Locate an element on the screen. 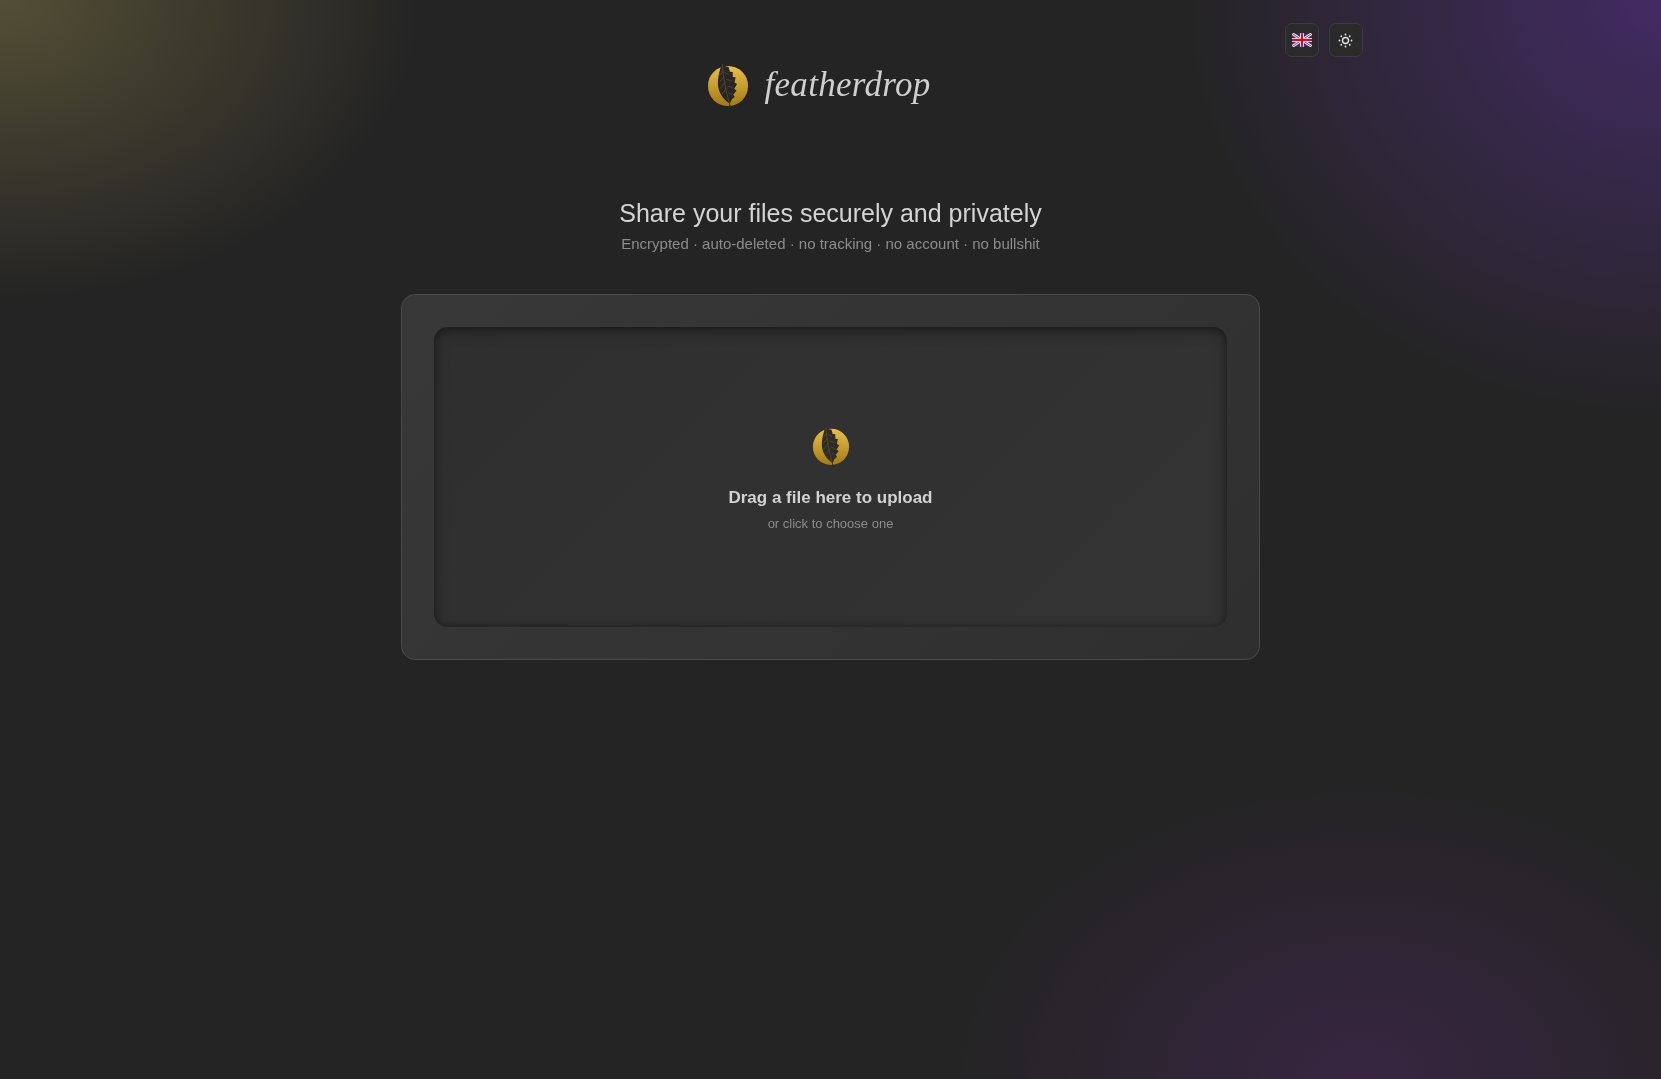 The height and width of the screenshot is (1079, 1661). brand-name: featherdrop is located at coordinates (847, 85).